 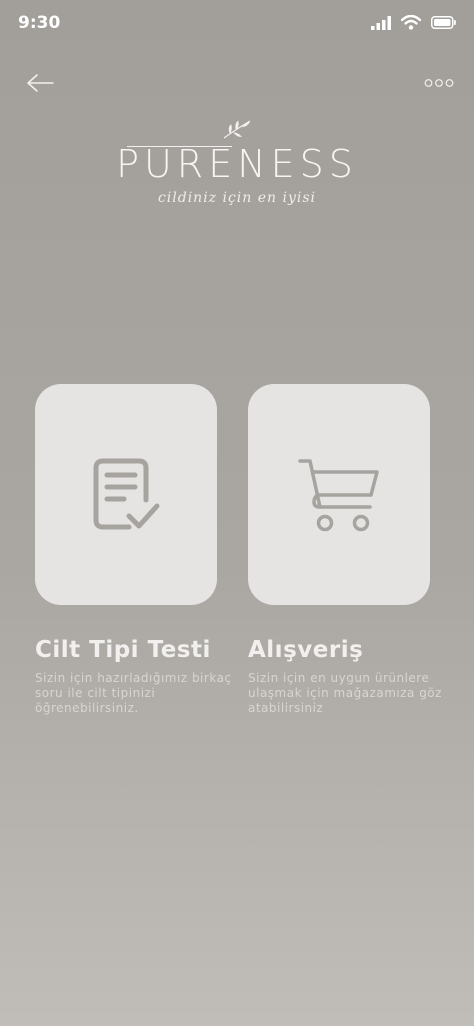 I want to click on document-check-icon, so click(x=126, y=493).